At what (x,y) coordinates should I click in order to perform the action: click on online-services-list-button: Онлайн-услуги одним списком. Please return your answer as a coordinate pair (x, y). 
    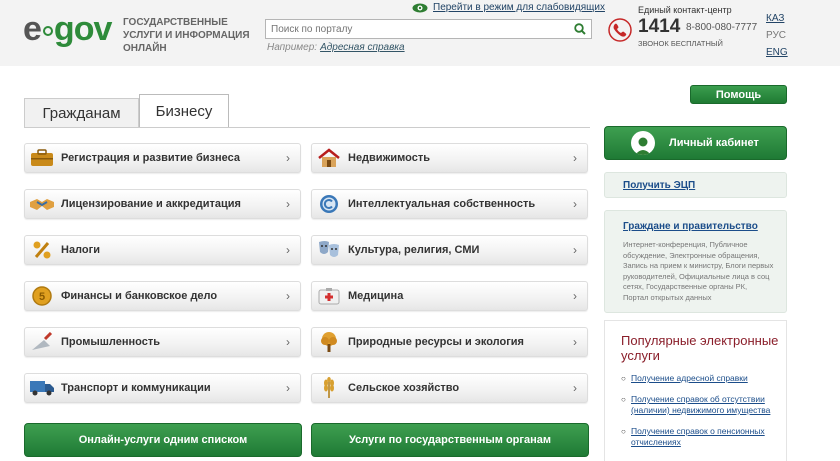
    Looking at the image, I should click on (163, 440).